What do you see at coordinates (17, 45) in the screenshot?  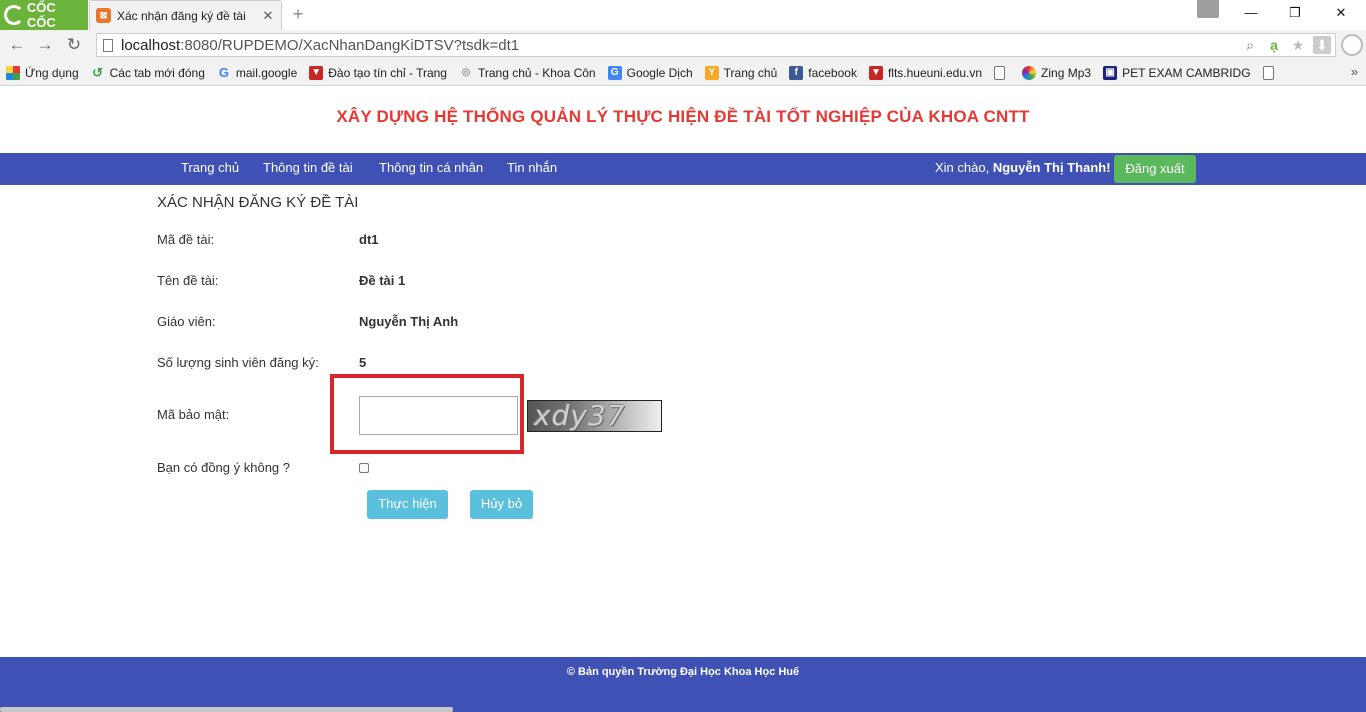 I see `back-button: ←` at bounding box center [17, 45].